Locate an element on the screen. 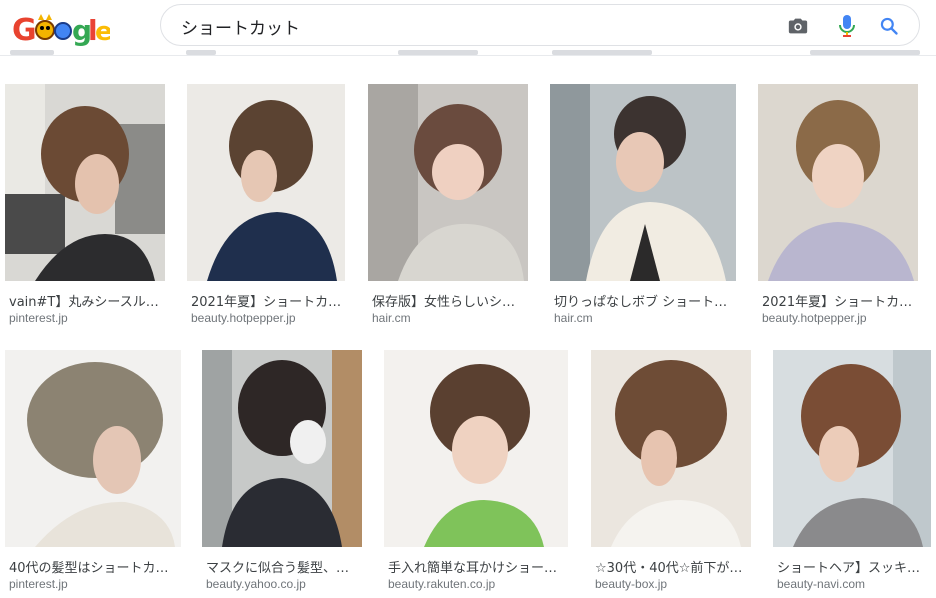 The height and width of the screenshot is (598, 936). image-result: vain#T】丸みシースル… pinterest.jp is located at coordinates (86, 206).